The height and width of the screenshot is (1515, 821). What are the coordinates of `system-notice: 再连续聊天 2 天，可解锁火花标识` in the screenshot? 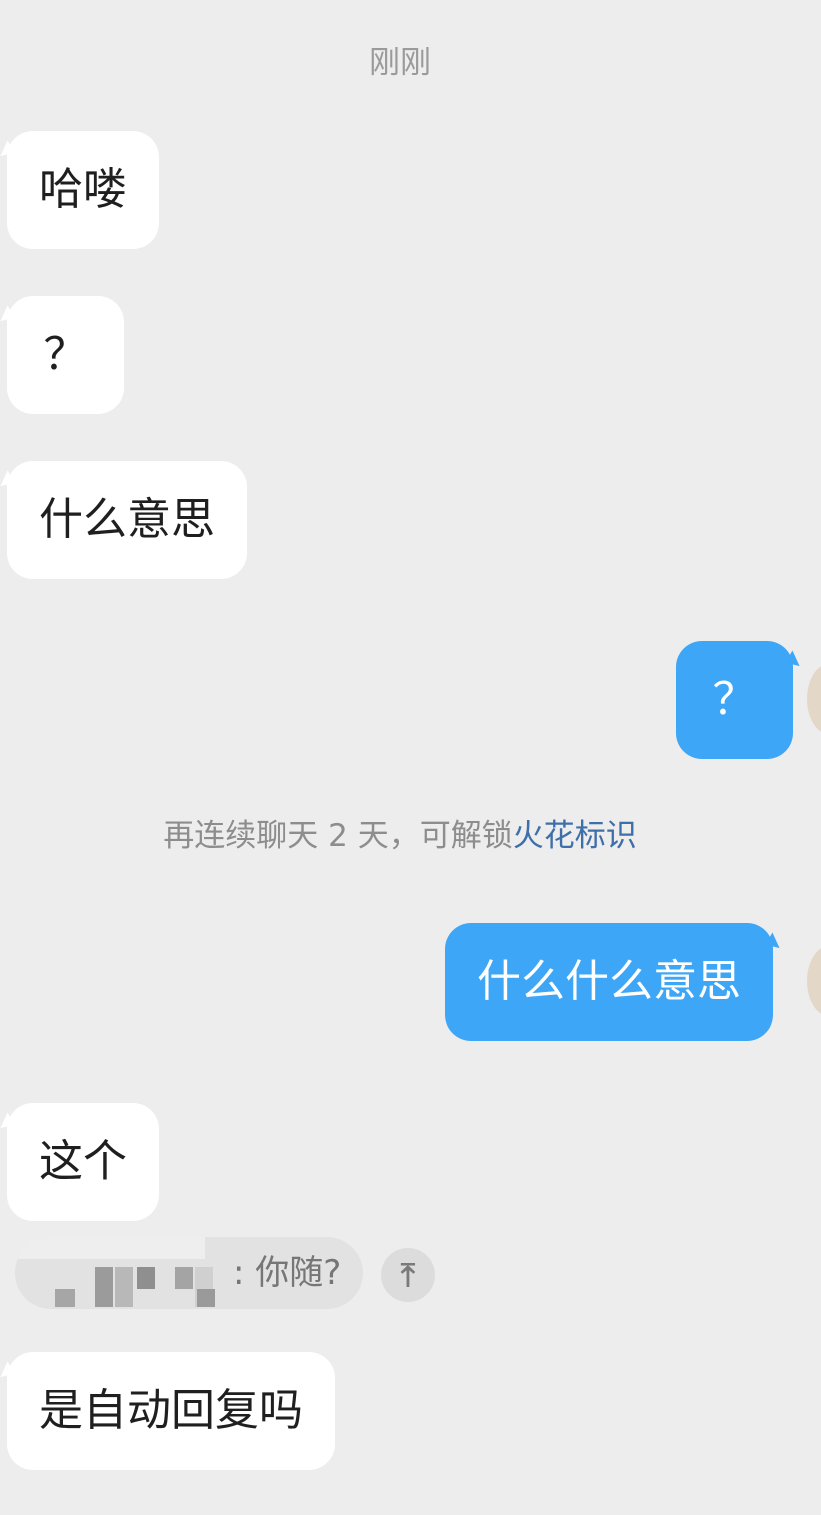 It's located at (400, 836).